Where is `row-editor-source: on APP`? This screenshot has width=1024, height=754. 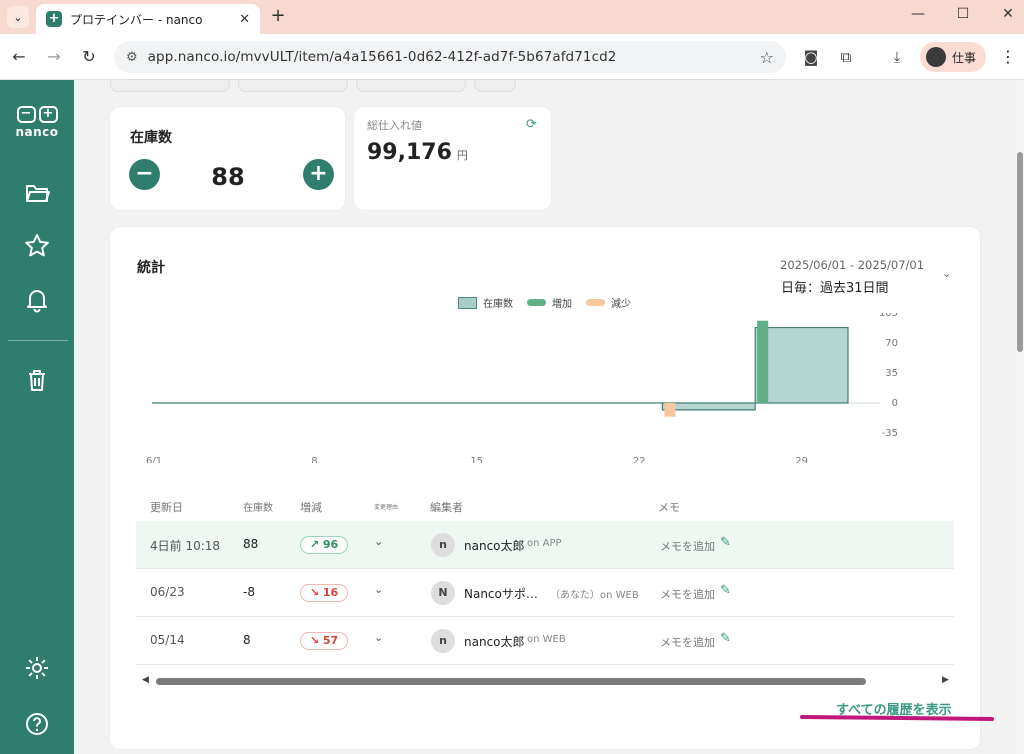 row-editor-source: on APP is located at coordinates (544, 543).